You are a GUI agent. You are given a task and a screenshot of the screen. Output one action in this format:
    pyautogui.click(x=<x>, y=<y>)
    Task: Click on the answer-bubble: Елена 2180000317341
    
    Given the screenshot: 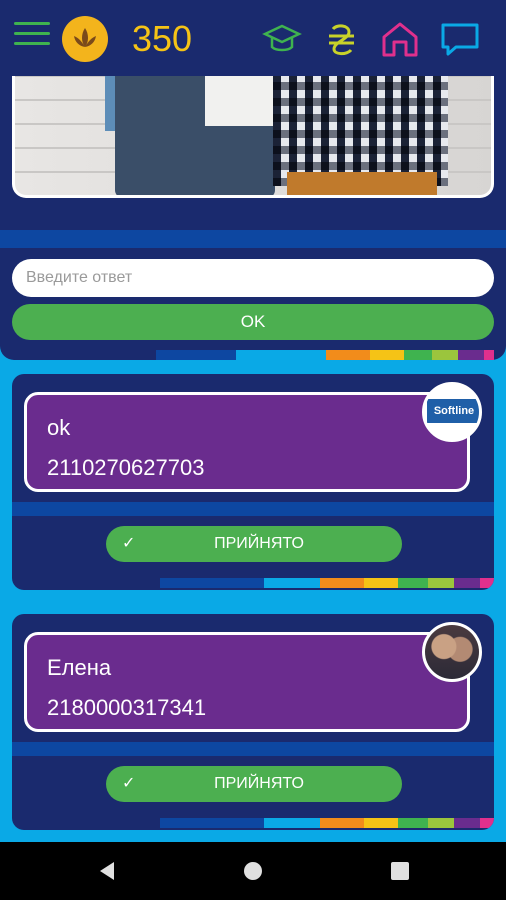 What is the action you would take?
    pyautogui.click(x=247, y=682)
    